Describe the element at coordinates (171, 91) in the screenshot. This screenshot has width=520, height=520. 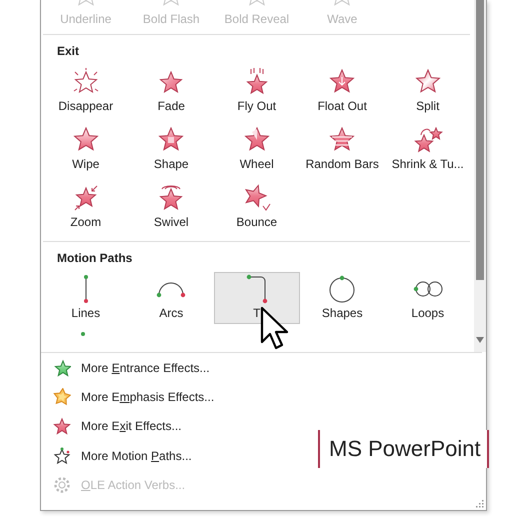
I see `effect-option: Fade` at that location.